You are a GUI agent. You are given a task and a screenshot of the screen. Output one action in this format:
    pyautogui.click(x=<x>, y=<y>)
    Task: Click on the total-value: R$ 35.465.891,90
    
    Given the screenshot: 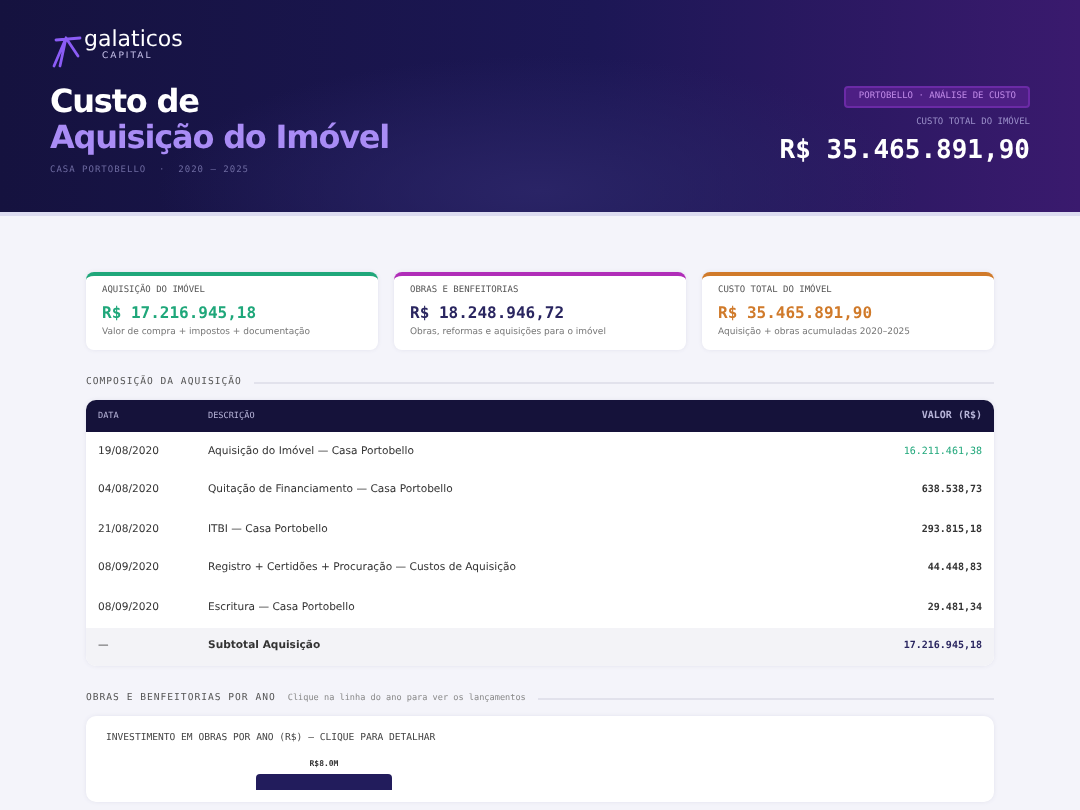 What is the action you would take?
    pyautogui.click(x=904, y=151)
    